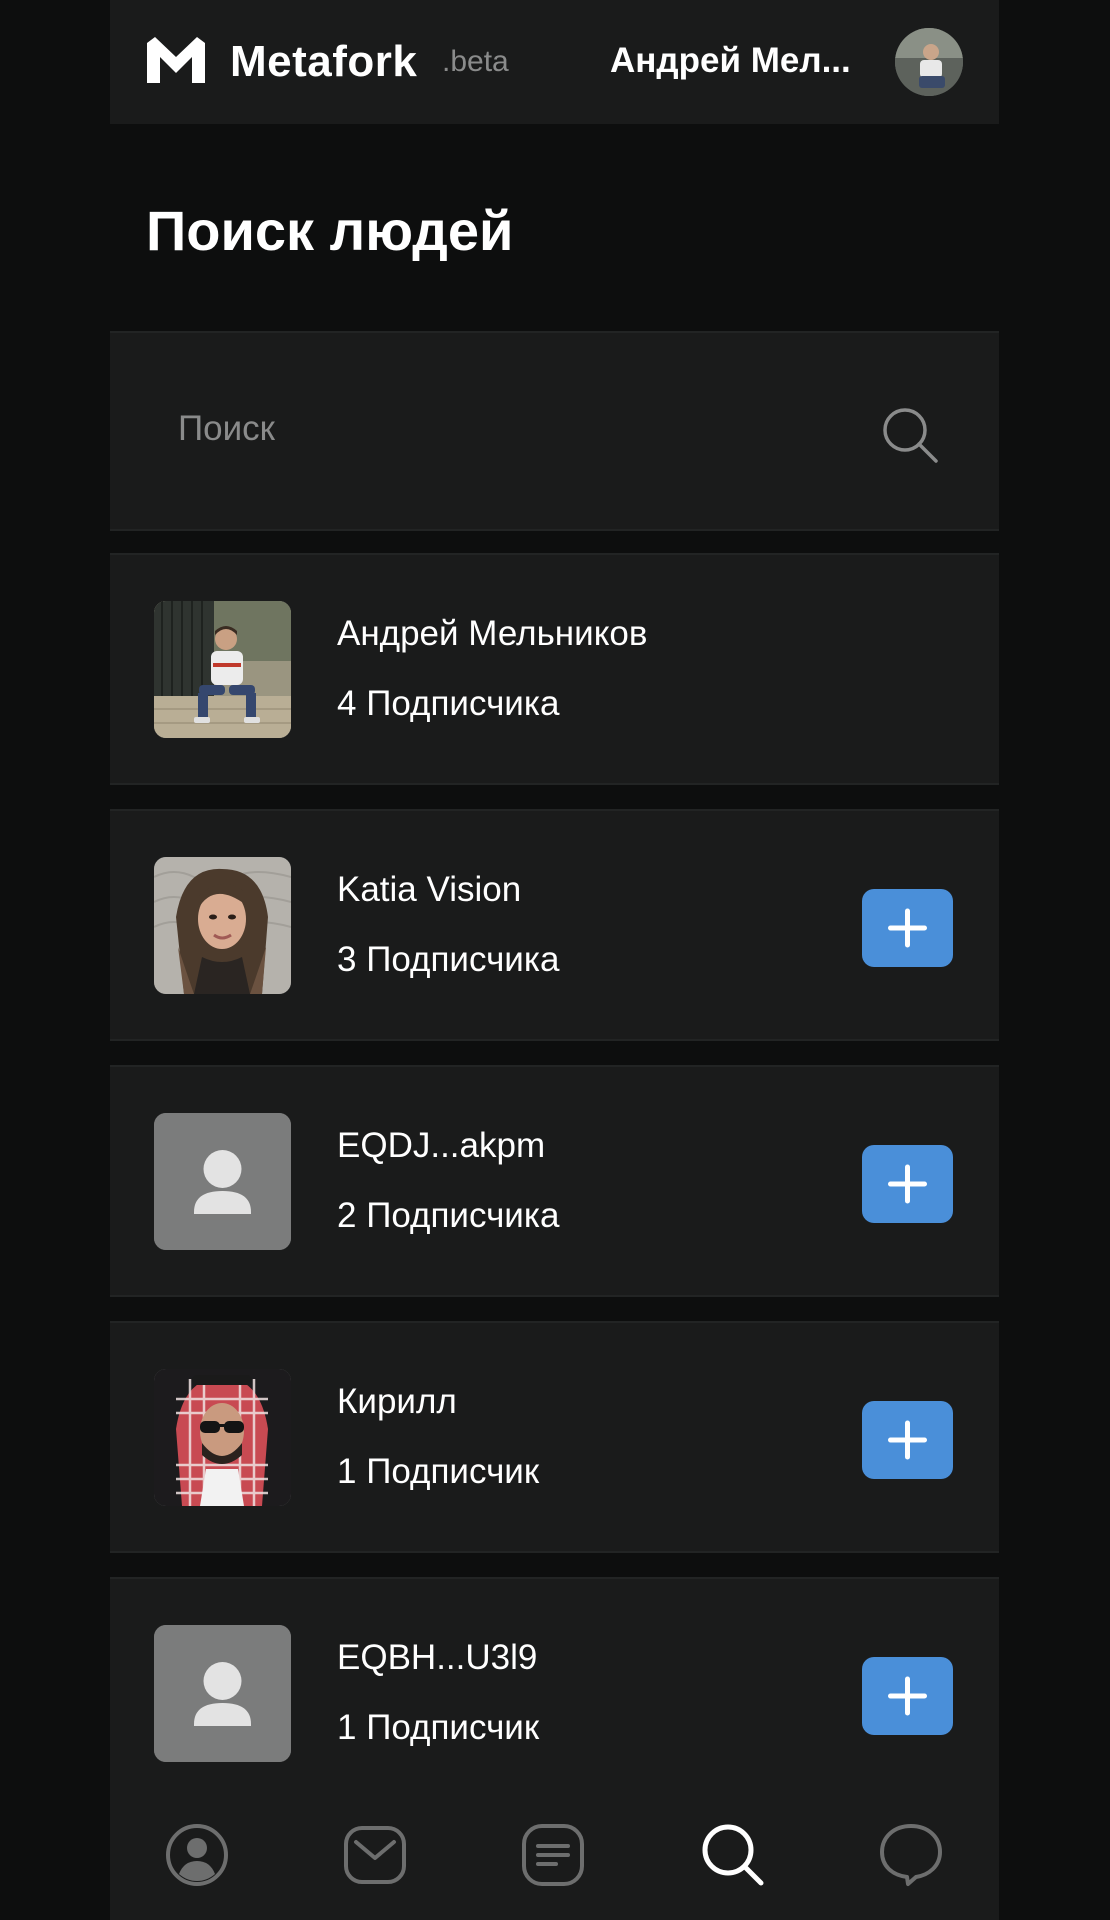 The height and width of the screenshot is (1920, 1110). I want to click on person-name: Кирилл, so click(397, 1402).